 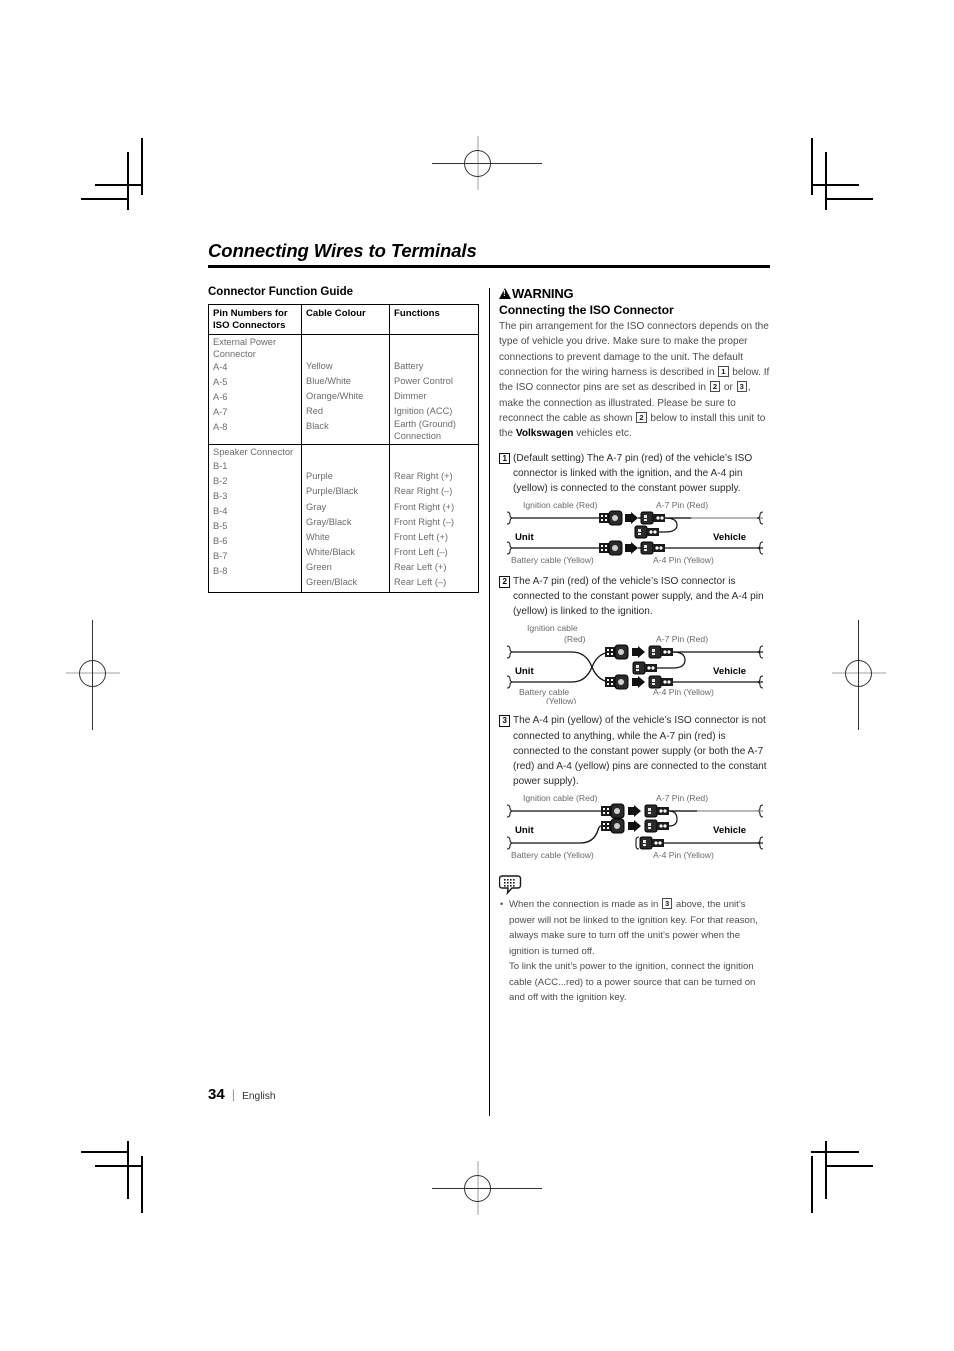 I want to click on colour-list-external-power: Yellow Blue/White Orange/White Red Black, so click(x=345, y=396).